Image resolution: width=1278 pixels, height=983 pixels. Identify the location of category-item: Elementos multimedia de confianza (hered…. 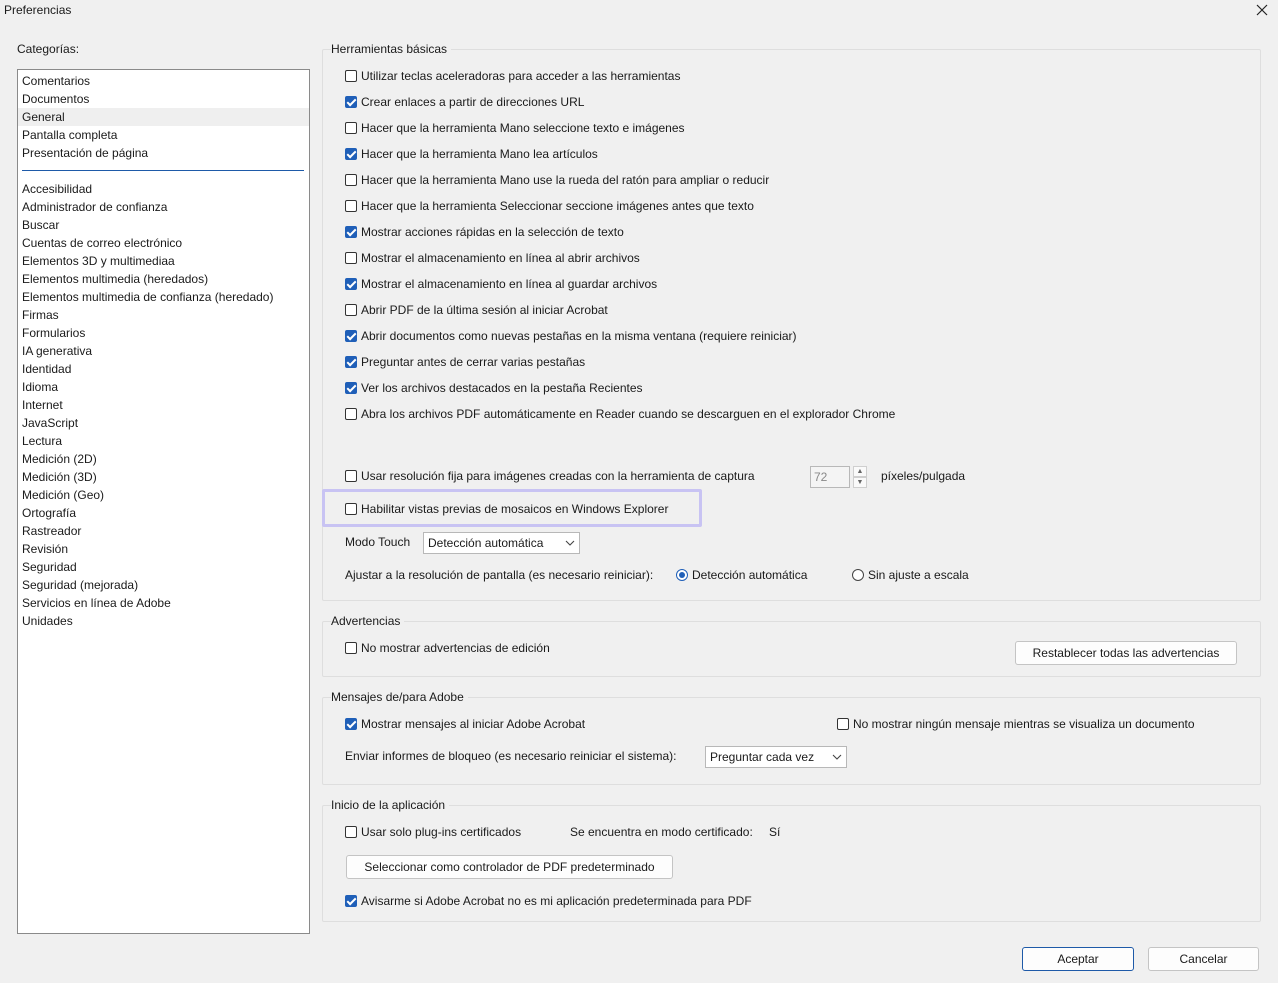
(147, 297).